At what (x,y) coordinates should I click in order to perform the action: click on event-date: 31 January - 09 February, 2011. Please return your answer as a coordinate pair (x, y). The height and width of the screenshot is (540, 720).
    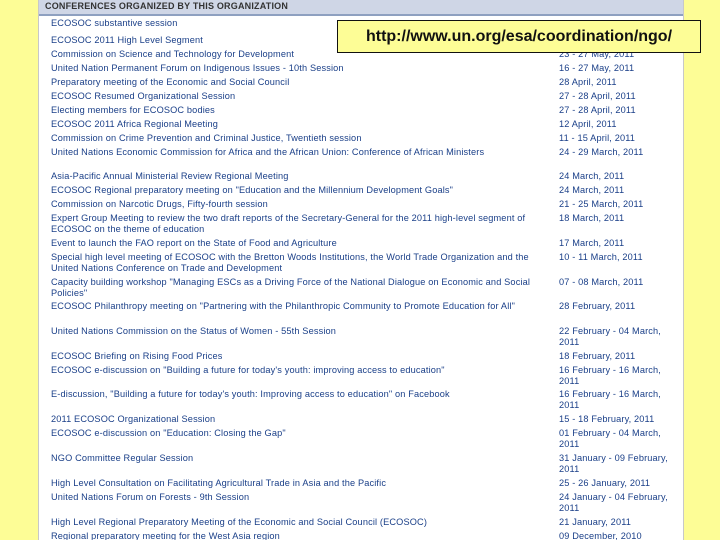
    Looking at the image, I should click on (613, 463).